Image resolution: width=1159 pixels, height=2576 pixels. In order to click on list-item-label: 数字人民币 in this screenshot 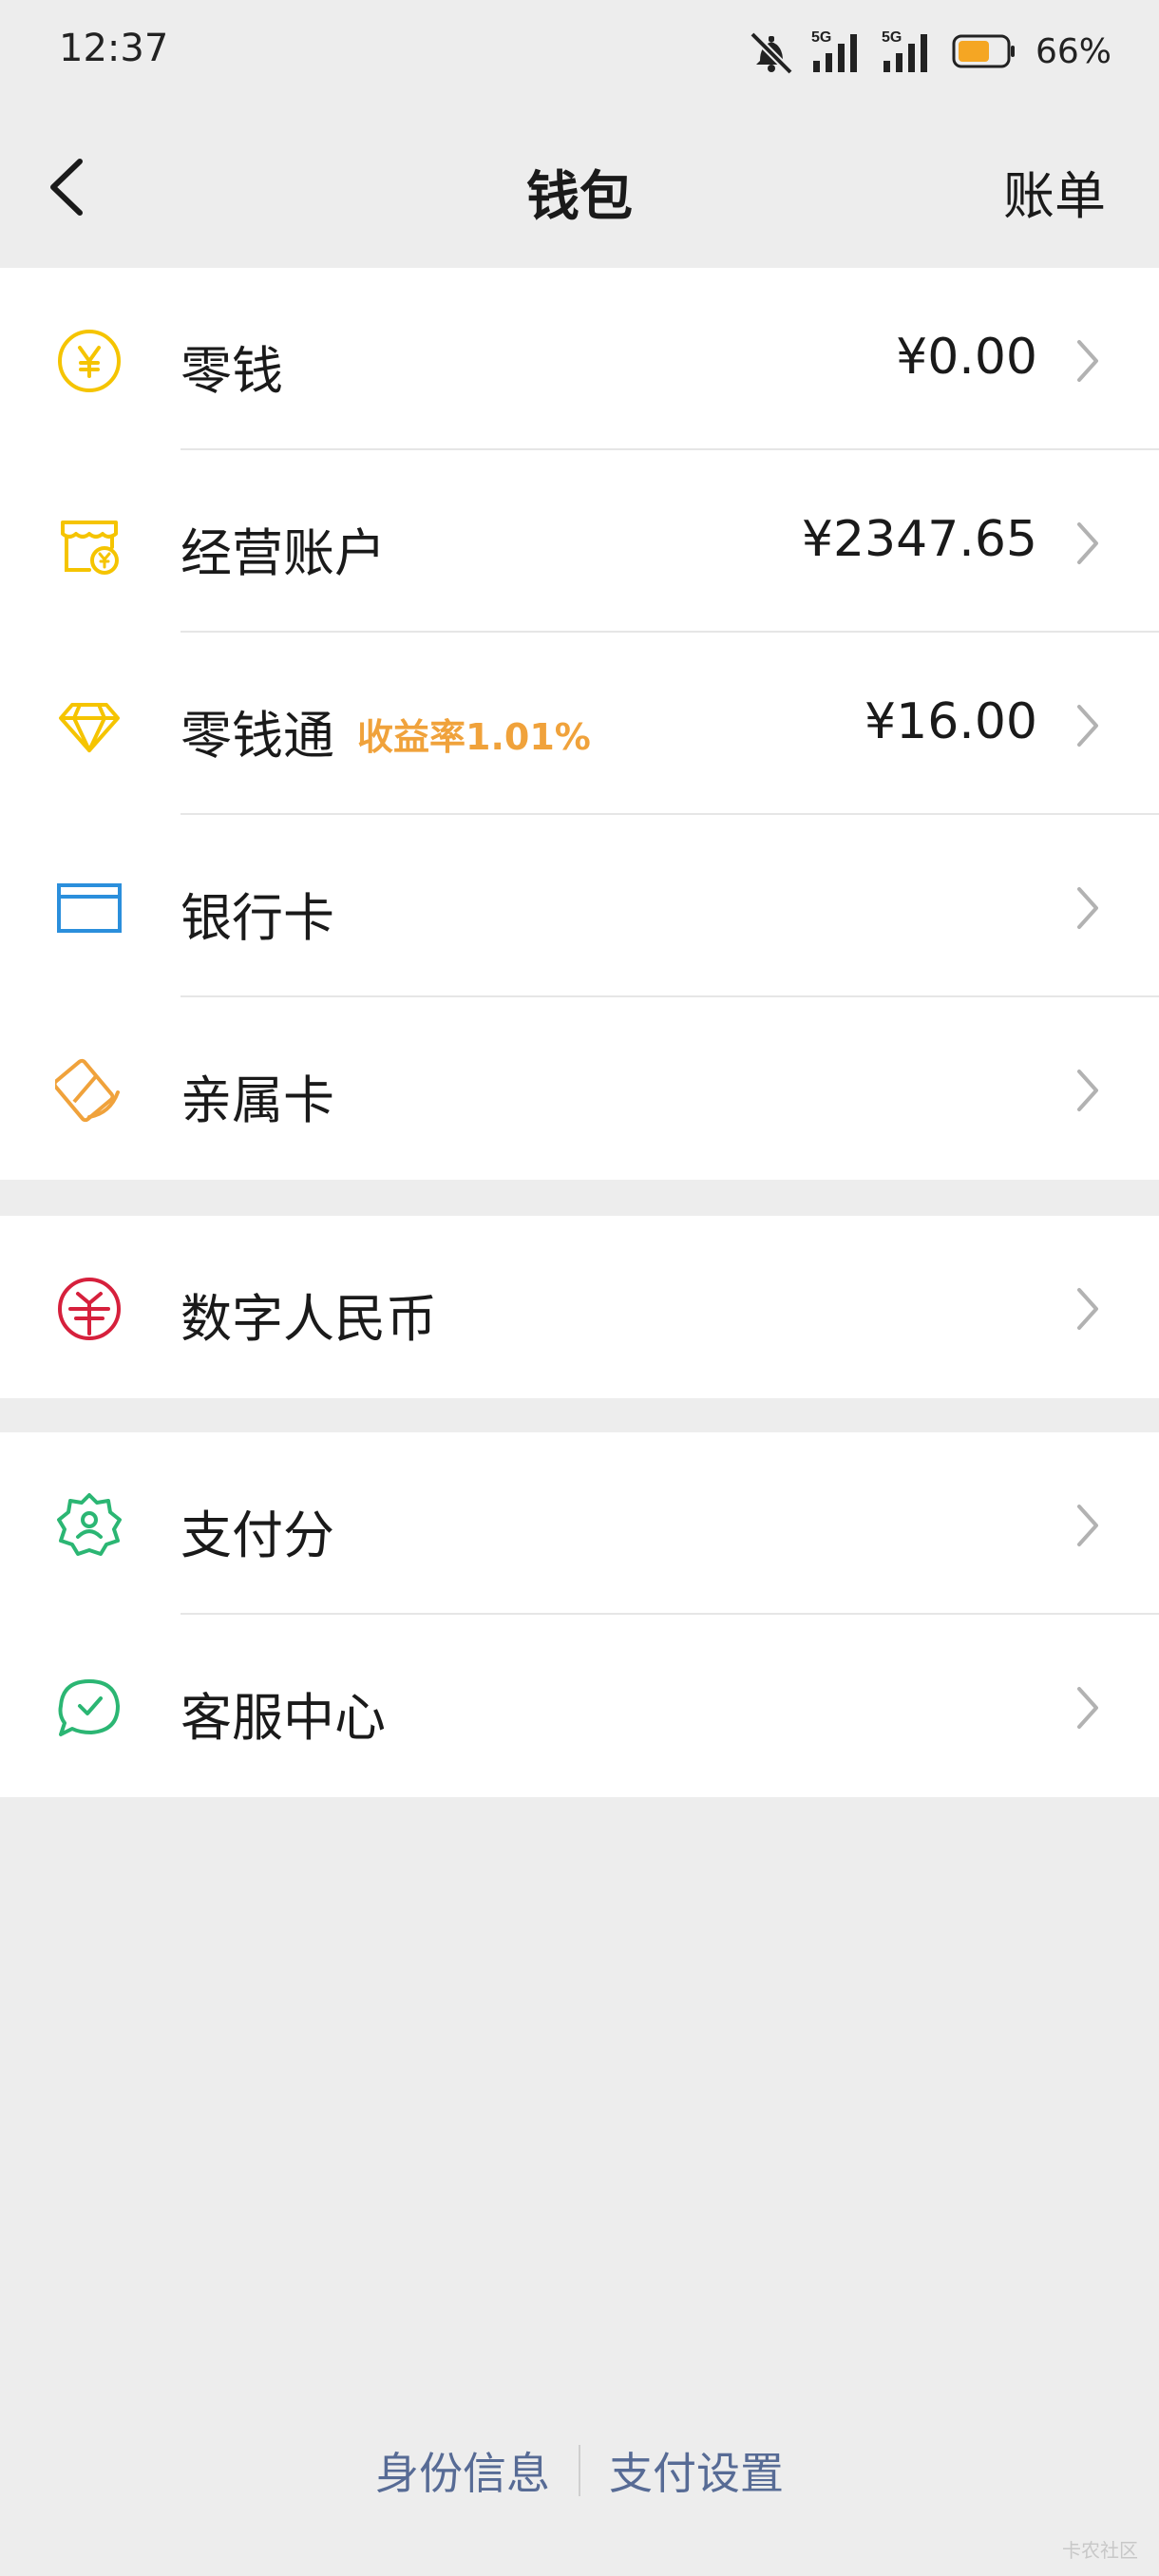, I will do `click(308, 1319)`.